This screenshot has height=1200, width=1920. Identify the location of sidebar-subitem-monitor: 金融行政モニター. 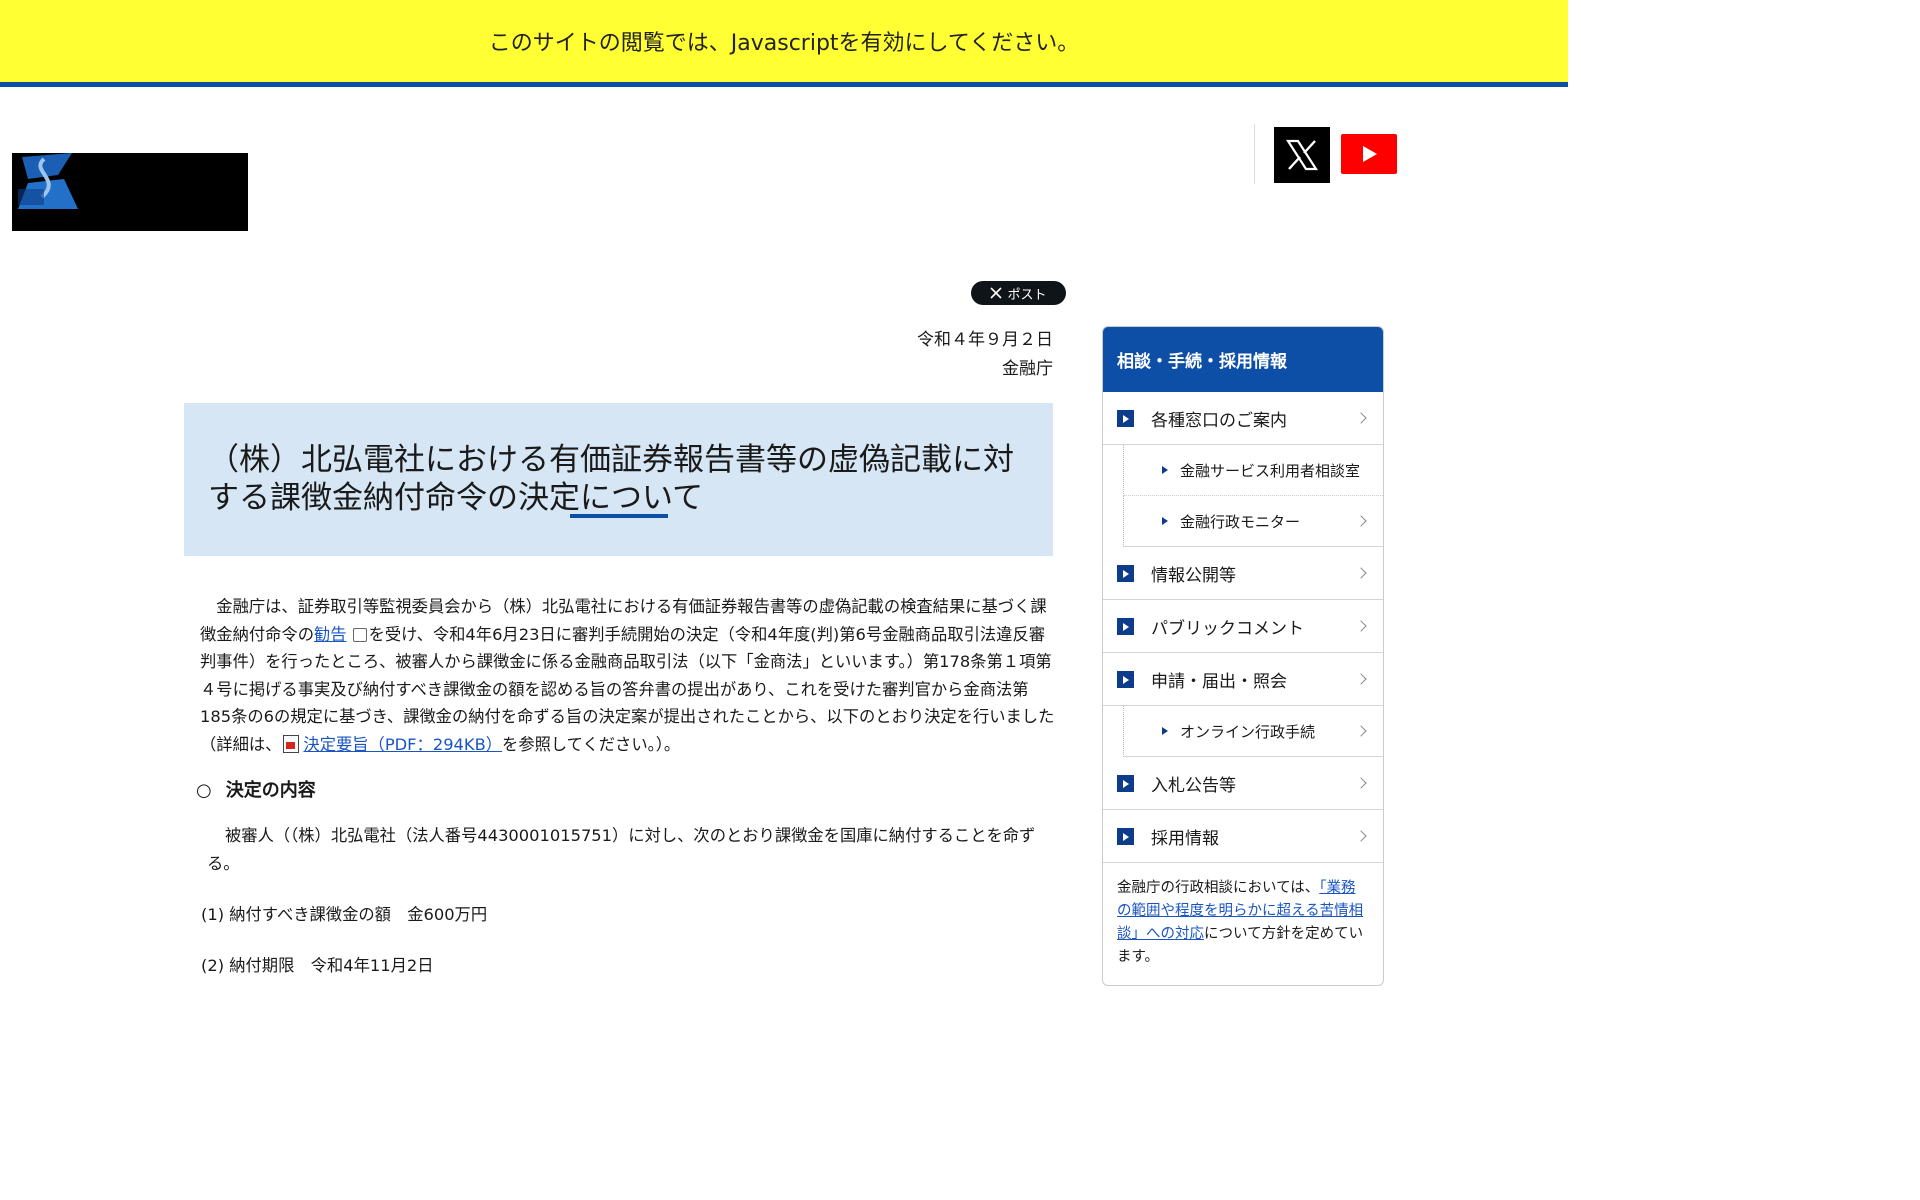
(1253, 521).